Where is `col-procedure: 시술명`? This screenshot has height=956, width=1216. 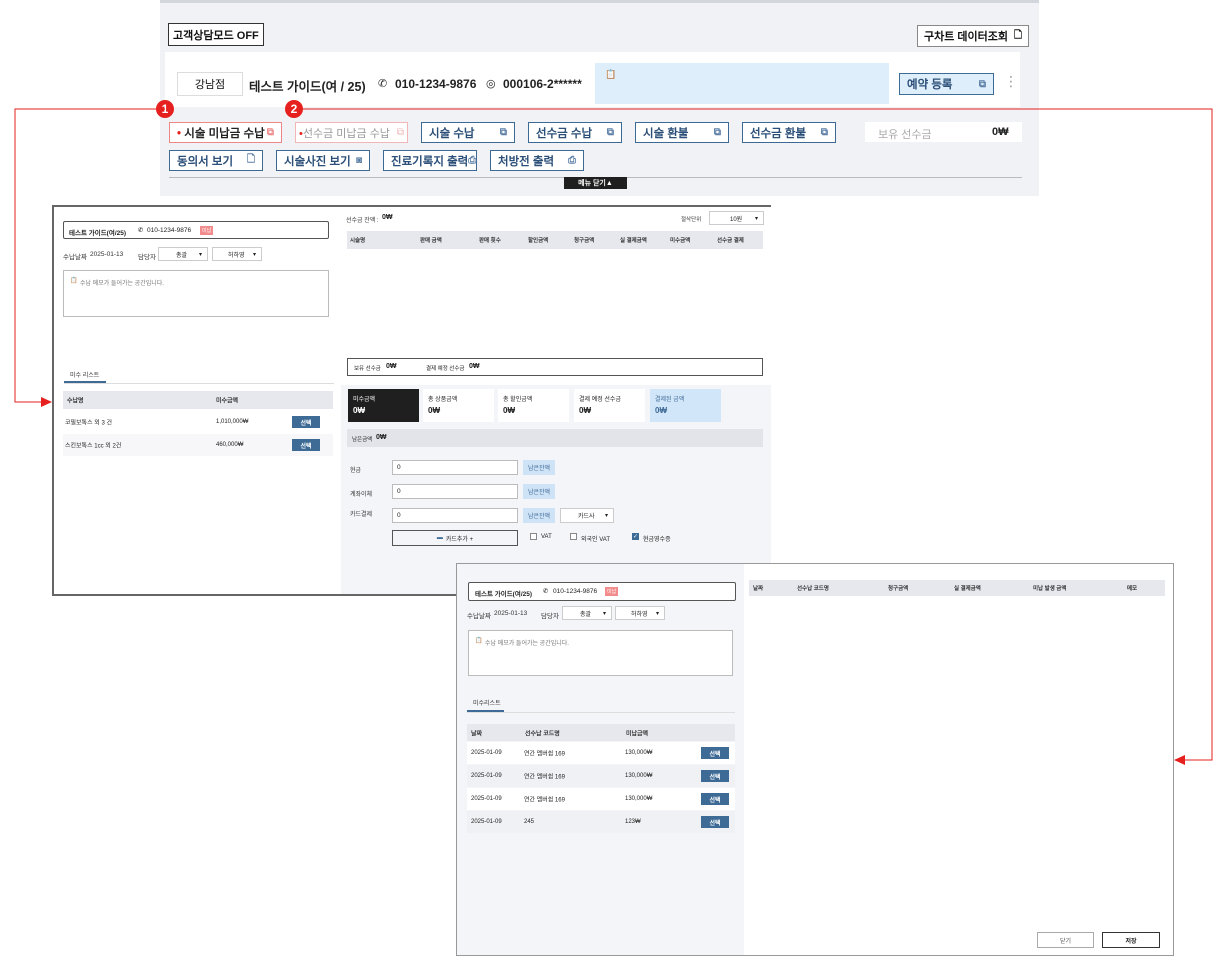 col-procedure: 시술명 is located at coordinates (358, 241).